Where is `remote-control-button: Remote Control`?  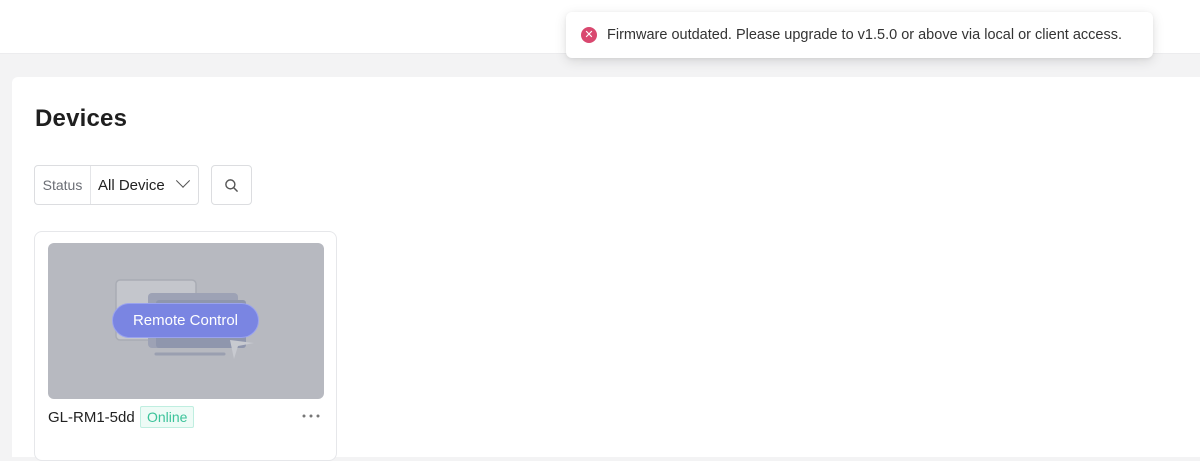
remote-control-button: Remote Control is located at coordinates (185, 320).